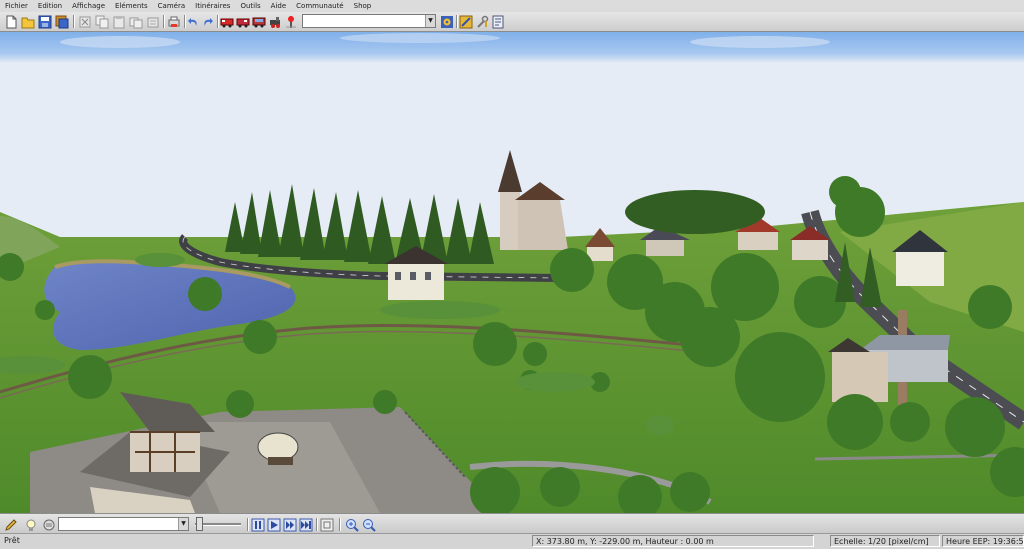 The height and width of the screenshot is (549, 1024). I want to click on save-button, so click(45, 21).